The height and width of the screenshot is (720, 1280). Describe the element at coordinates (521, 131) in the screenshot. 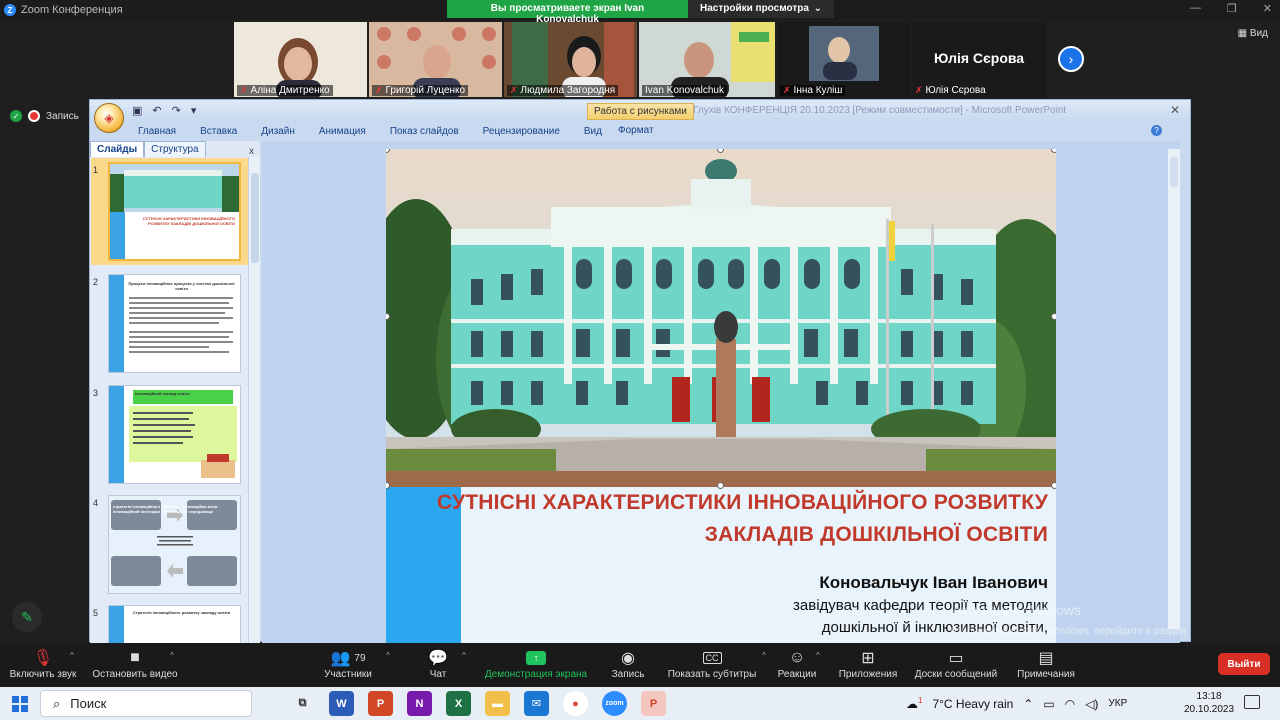

I see `tab-review: Рецензирование` at that location.